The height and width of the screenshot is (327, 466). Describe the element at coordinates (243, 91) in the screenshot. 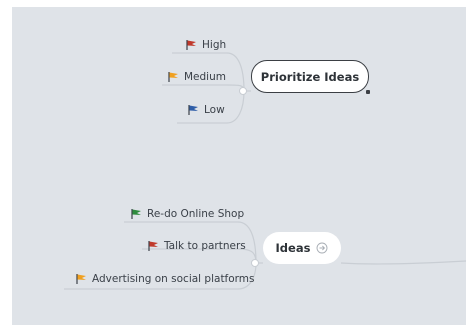

I see `collapse-toggle-prioritize` at that location.